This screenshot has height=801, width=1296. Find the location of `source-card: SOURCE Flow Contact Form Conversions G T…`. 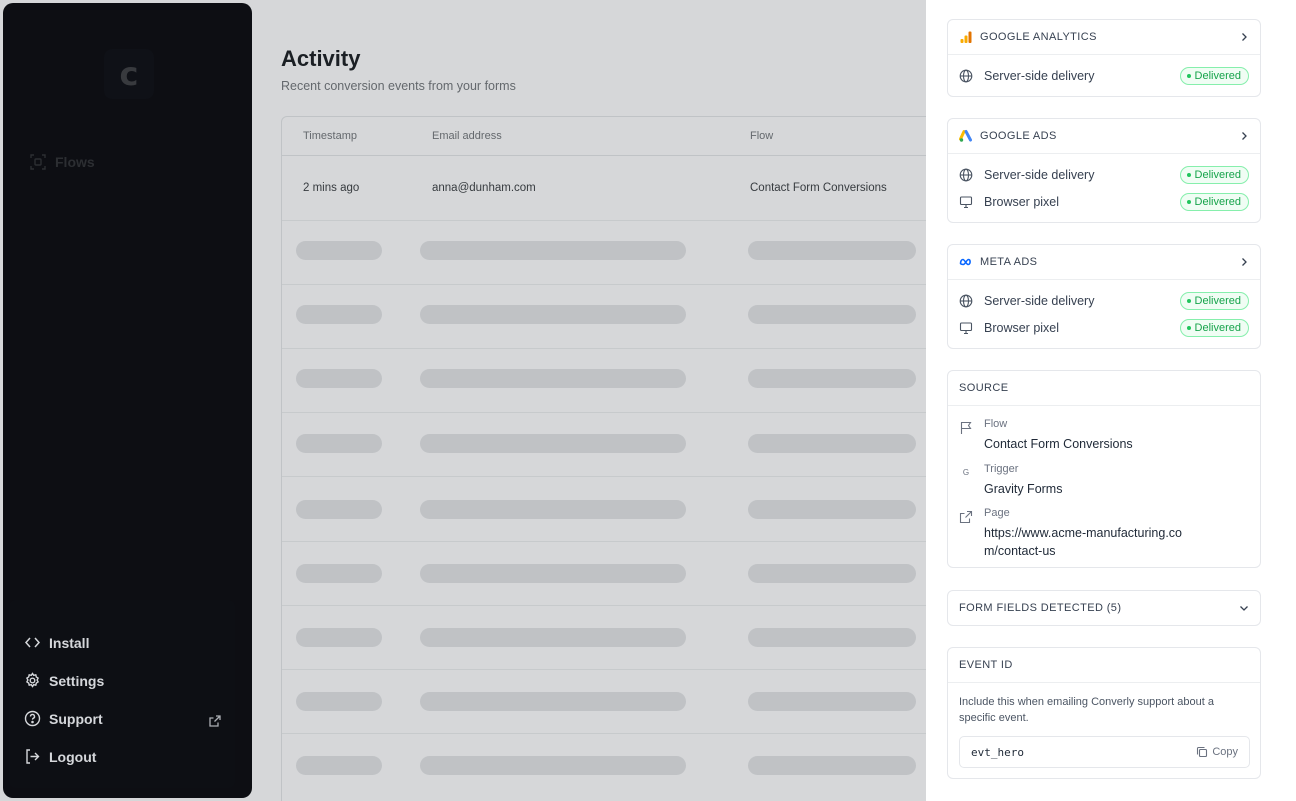

source-card: SOURCE Flow Contact Form Conversions G T… is located at coordinates (1104, 469).